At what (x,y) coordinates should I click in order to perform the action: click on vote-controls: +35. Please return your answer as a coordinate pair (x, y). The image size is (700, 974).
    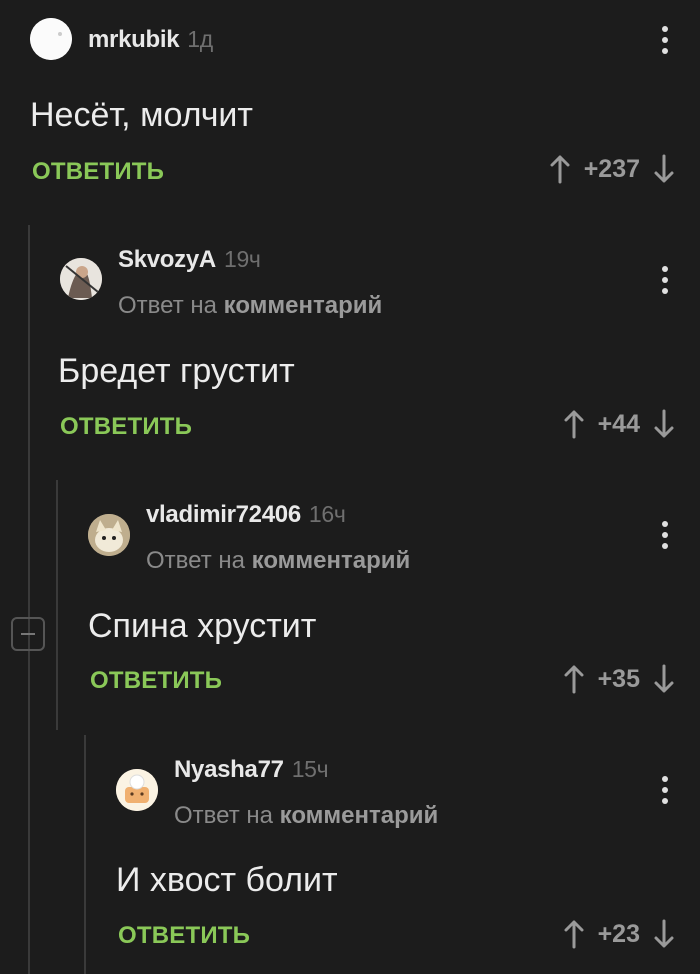
    Looking at the image, I should click on (619, 679).